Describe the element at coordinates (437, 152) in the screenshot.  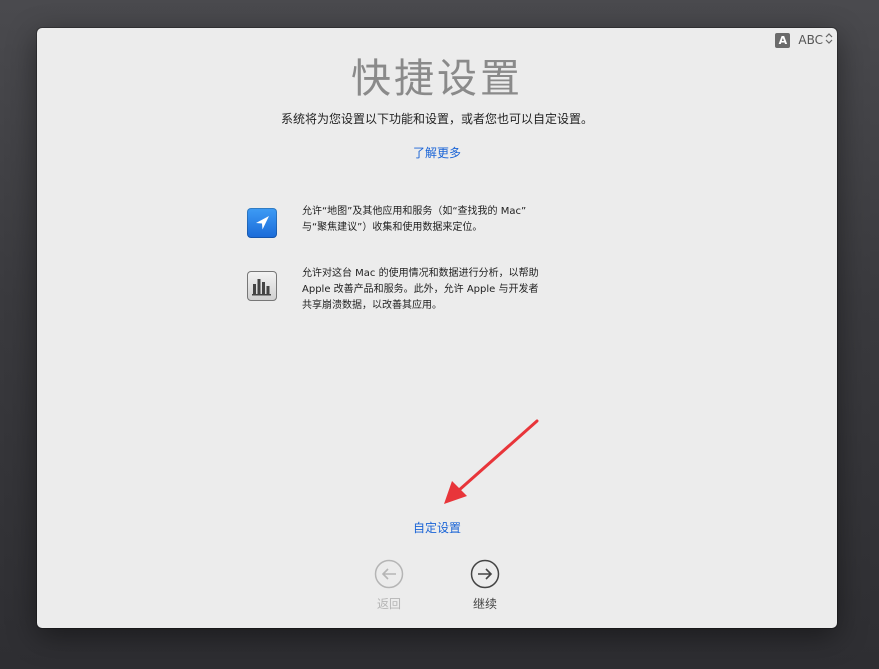
I see `learn-more-link: 了解更多` at that location.